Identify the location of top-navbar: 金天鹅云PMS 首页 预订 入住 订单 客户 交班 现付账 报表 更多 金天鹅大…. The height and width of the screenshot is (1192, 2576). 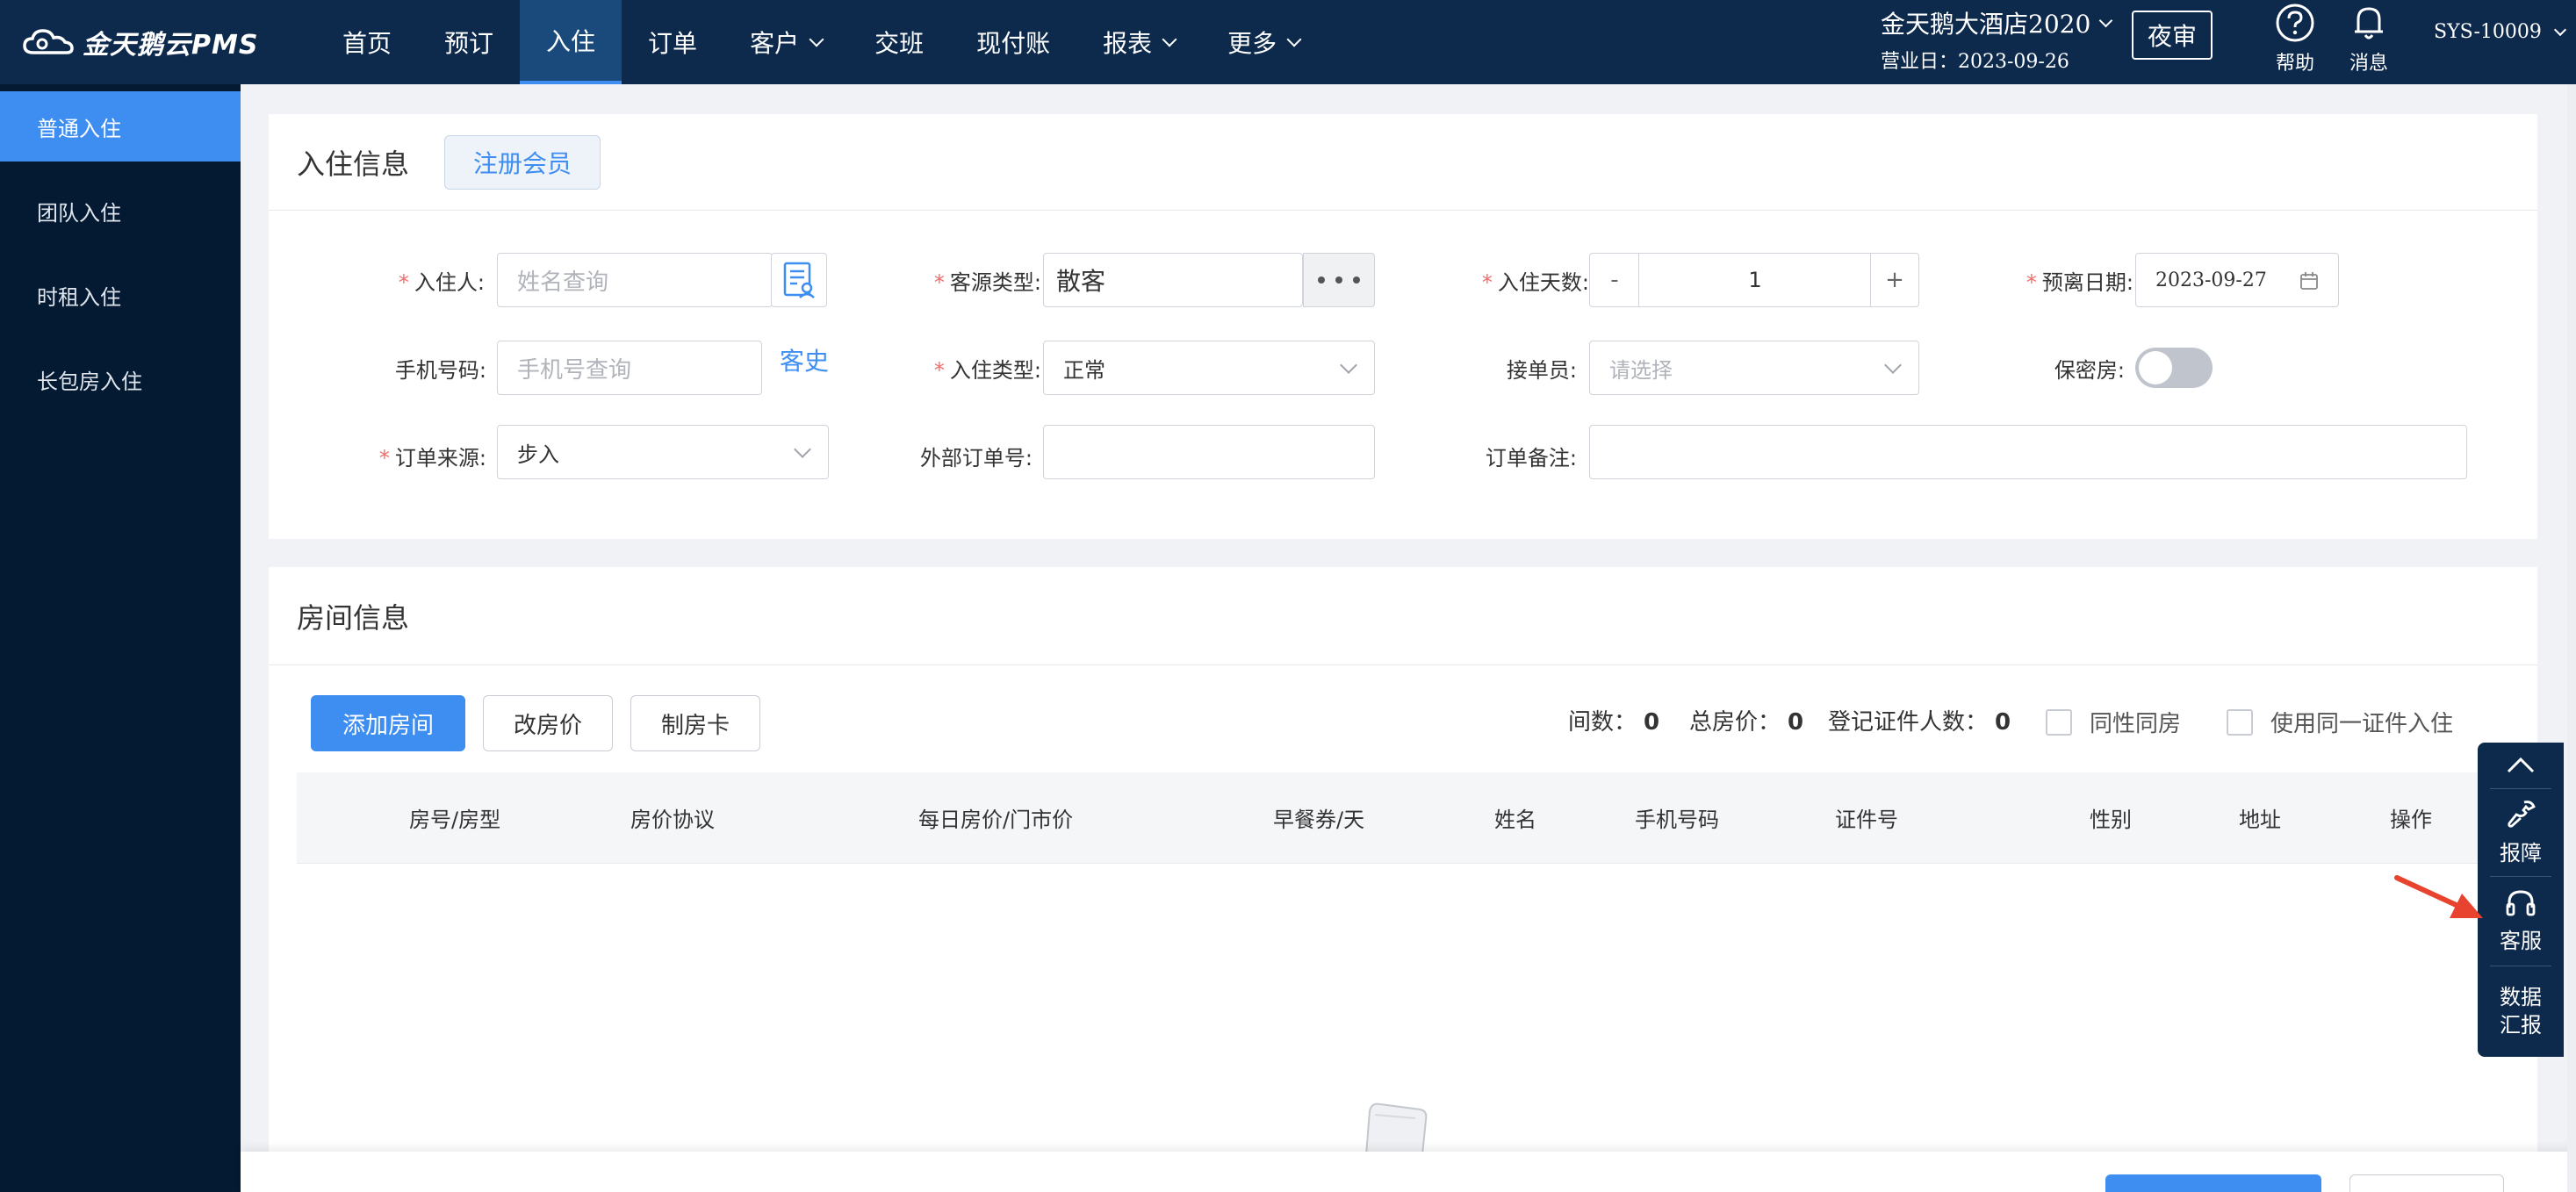
(1288, 42).